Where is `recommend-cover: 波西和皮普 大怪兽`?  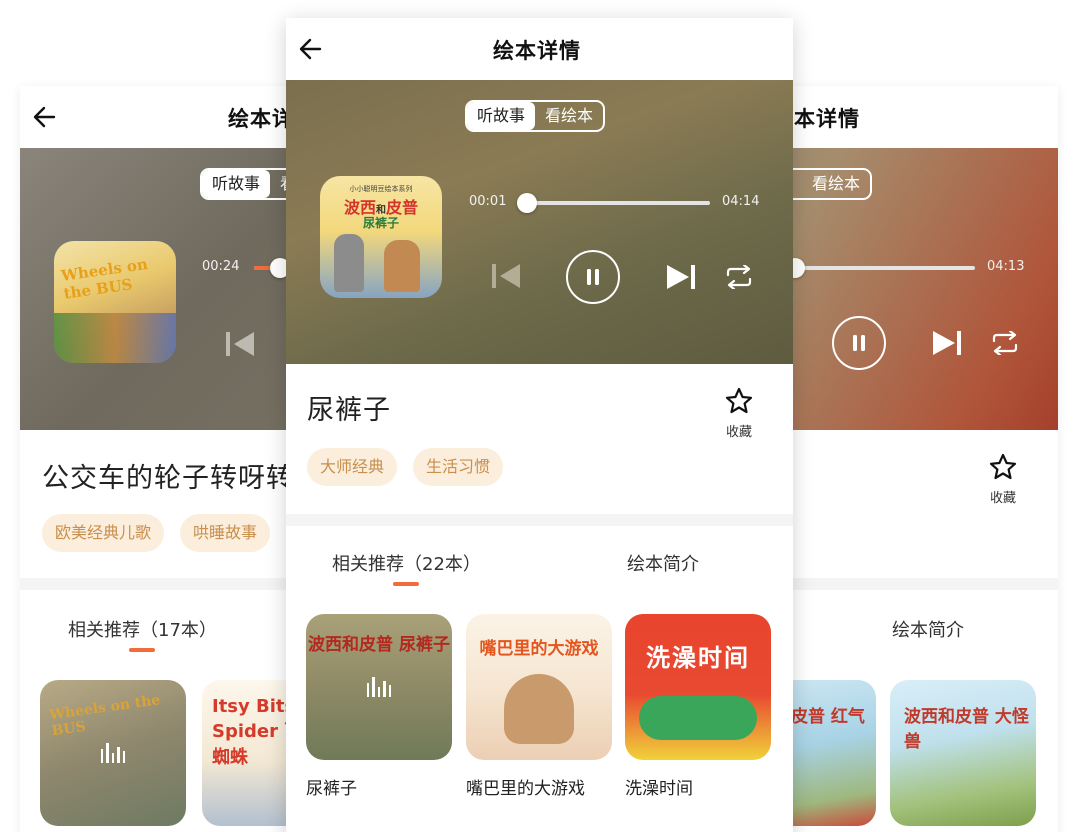 recommend-cover: 波西和皮普 大怪兽 is located at coordinates (963, 753).